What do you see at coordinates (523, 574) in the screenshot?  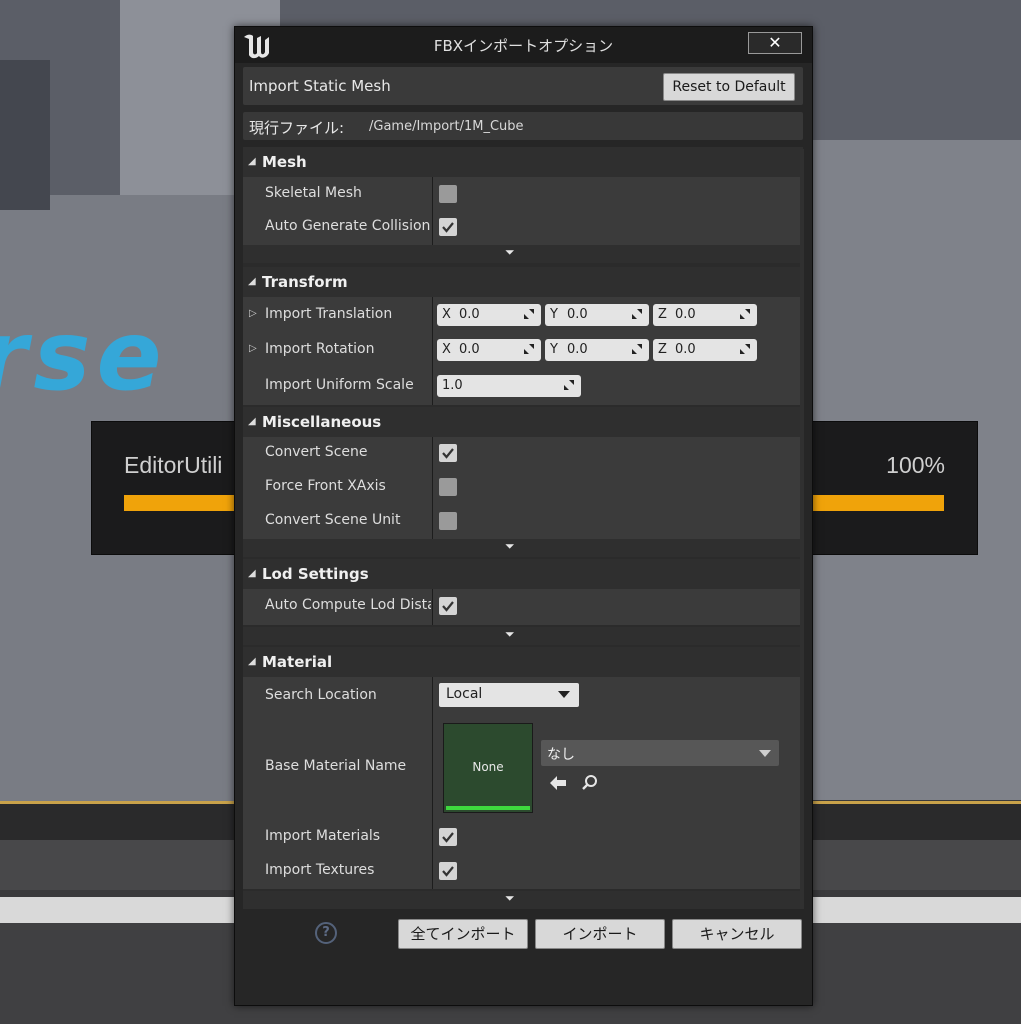 I see `section-lod-header: ◢ Lod Settings` at bounding box center [523, 574].